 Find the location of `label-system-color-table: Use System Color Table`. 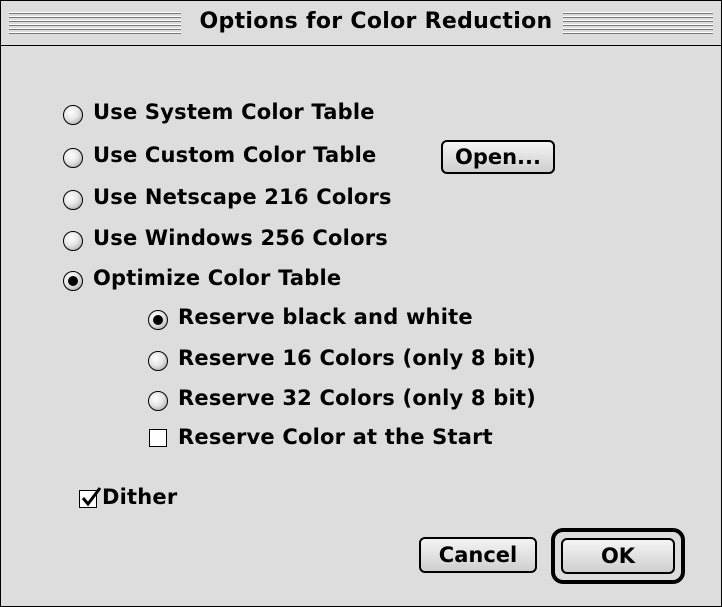

label-system-color-table: Use System Color Table is located at coordinates (234, 112).